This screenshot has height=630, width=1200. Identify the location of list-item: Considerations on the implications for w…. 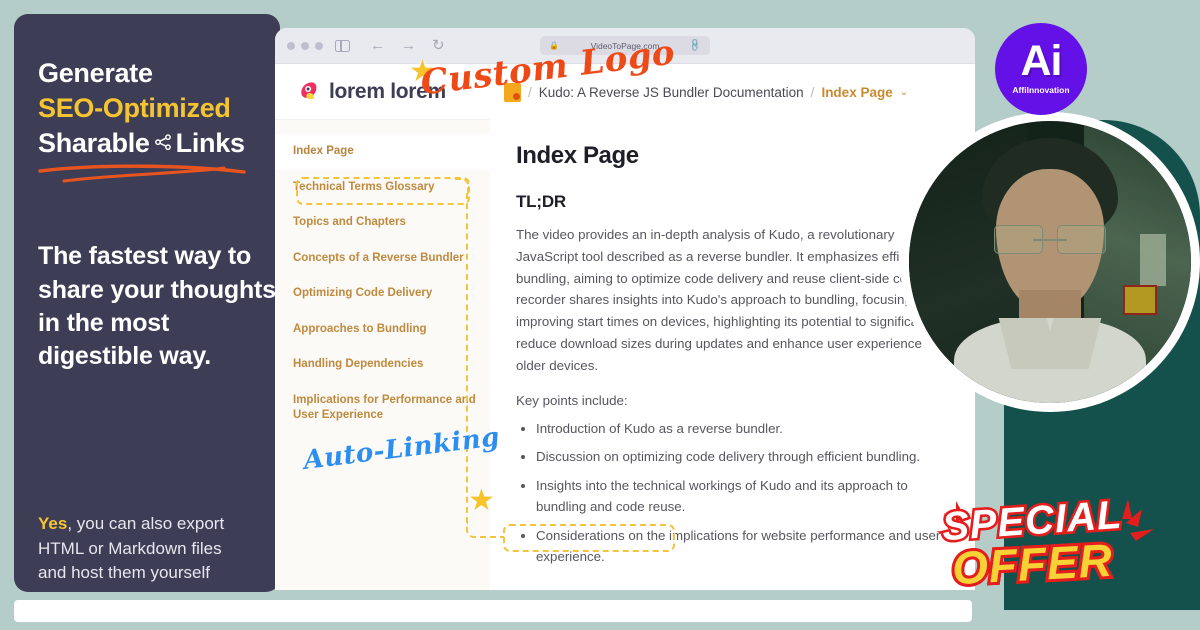
(745, 546).